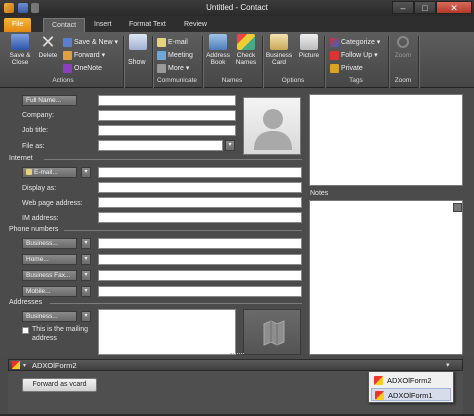  I want to click on check-names-button: Check Names, so click(246, 50).